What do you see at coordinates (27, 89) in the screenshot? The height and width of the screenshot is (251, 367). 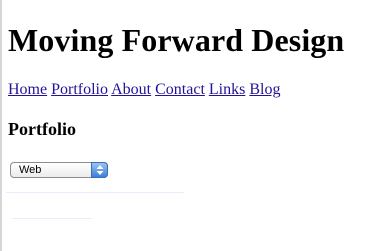 I see `nav-link-home: Home` at bounding box center [27, 89].